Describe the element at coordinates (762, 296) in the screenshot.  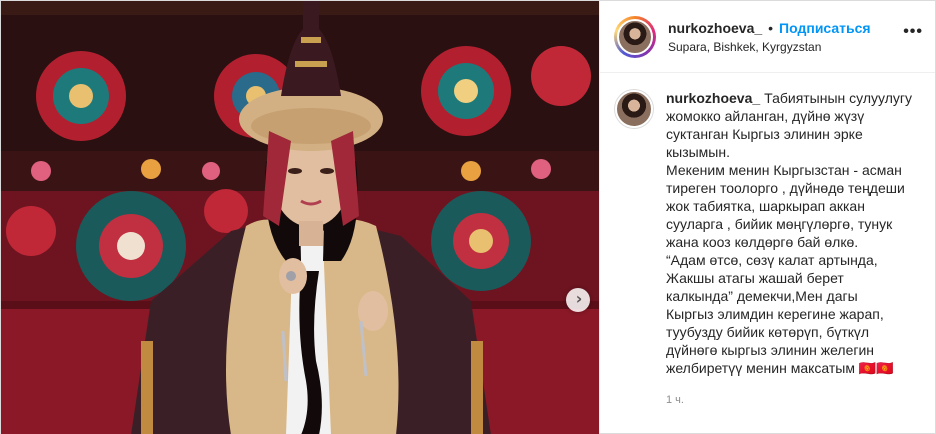
I see `caption-line: калкында” демекчи,Мен дагы` at that location.